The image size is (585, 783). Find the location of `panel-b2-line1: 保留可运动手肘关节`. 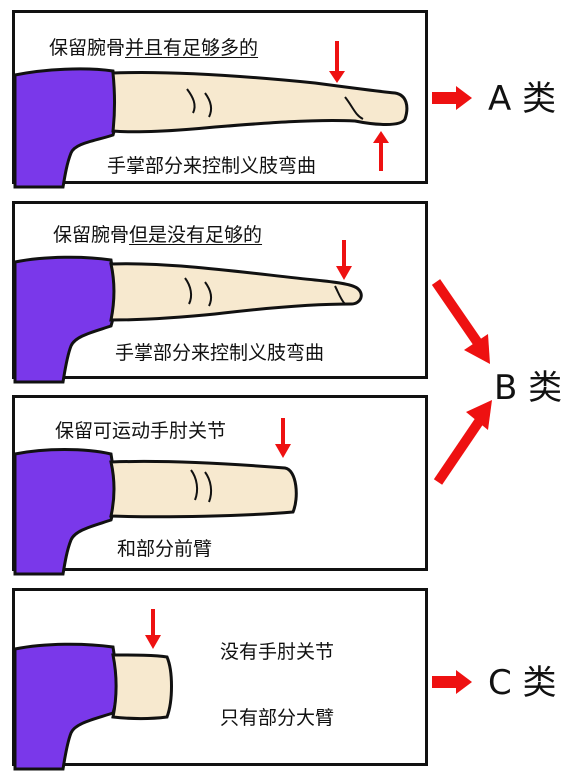

panel-b2-line1: 保留可运动手肘关节 is located at coordinates (141, 431).